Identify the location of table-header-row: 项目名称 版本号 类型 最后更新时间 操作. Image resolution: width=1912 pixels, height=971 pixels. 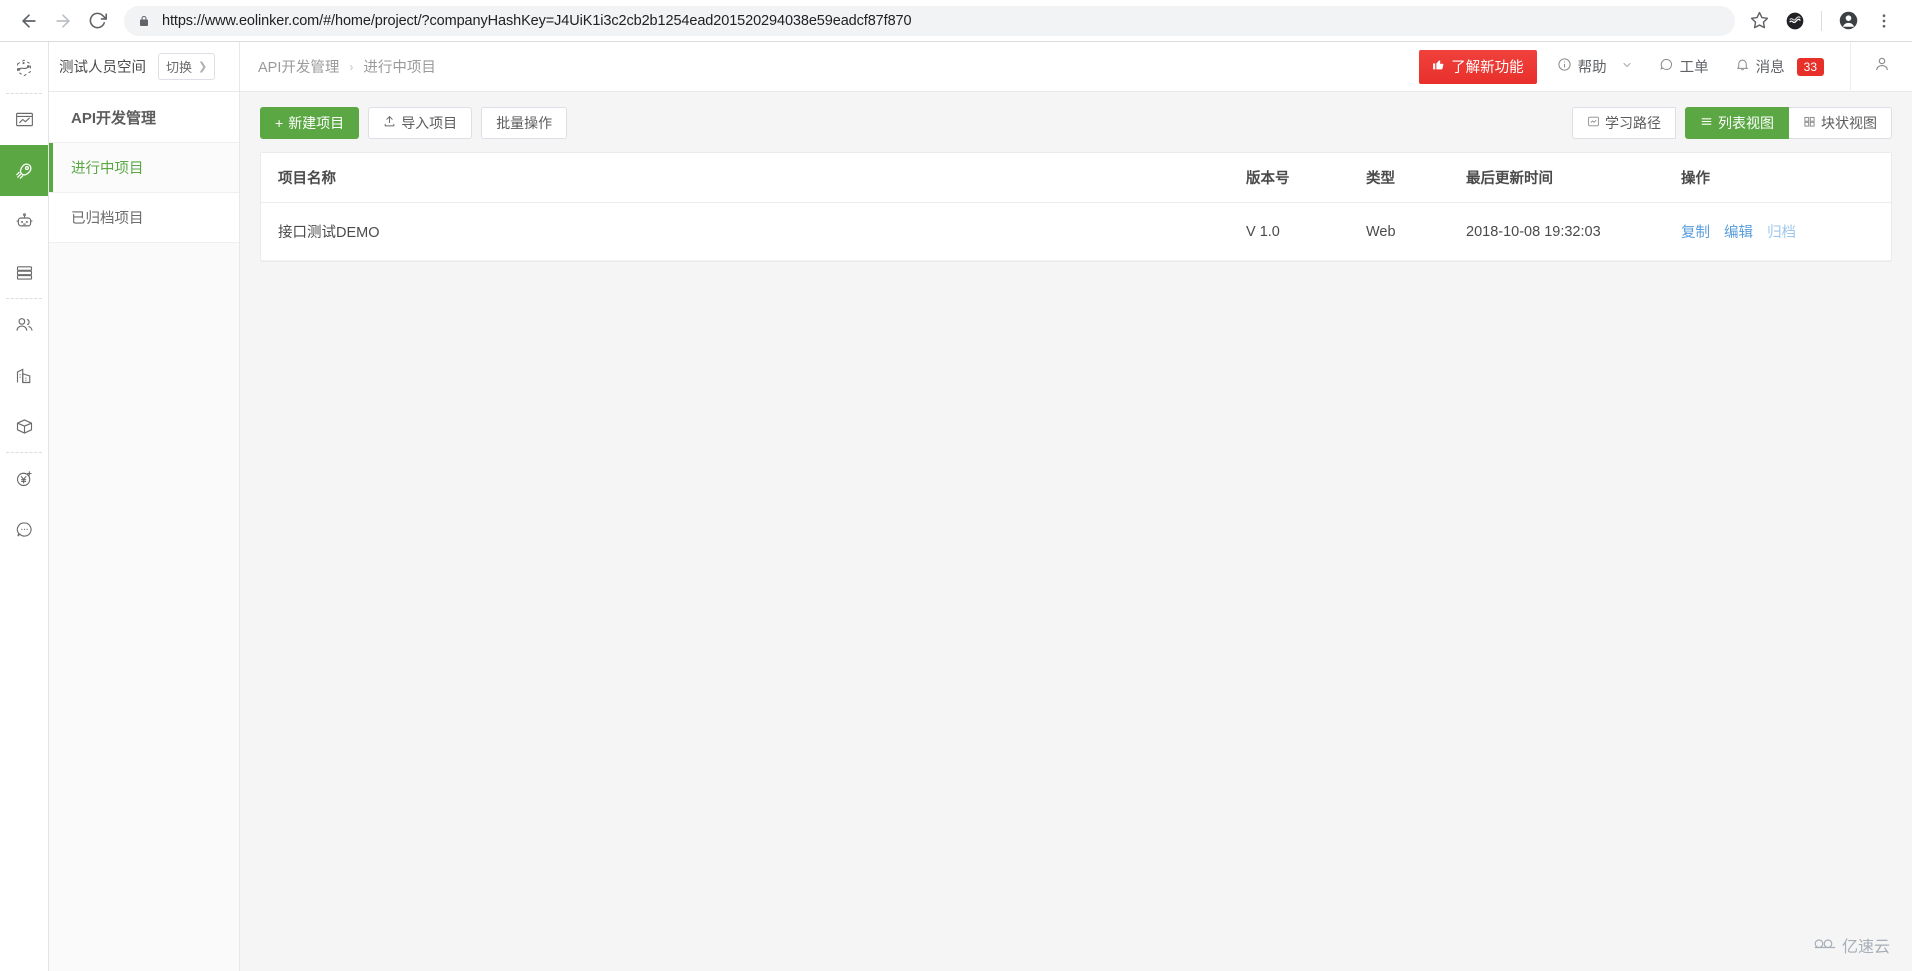
(1076, 178).